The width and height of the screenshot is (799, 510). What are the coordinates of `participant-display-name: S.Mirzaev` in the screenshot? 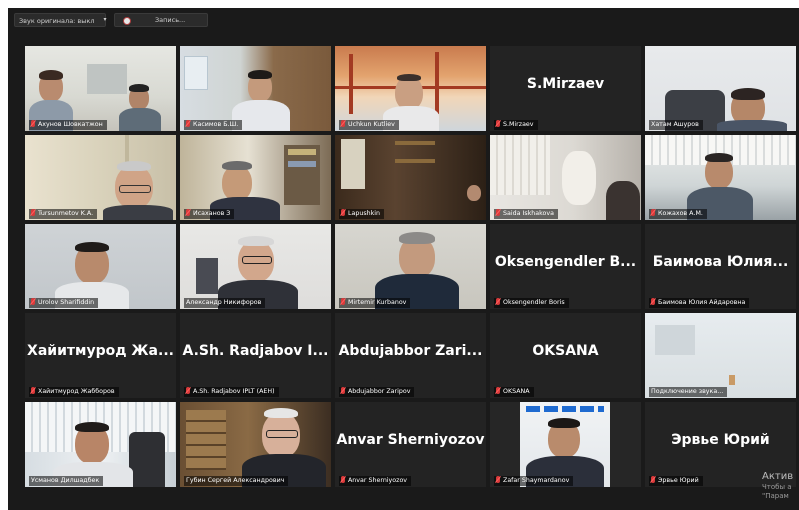 It's located at (565, 84).